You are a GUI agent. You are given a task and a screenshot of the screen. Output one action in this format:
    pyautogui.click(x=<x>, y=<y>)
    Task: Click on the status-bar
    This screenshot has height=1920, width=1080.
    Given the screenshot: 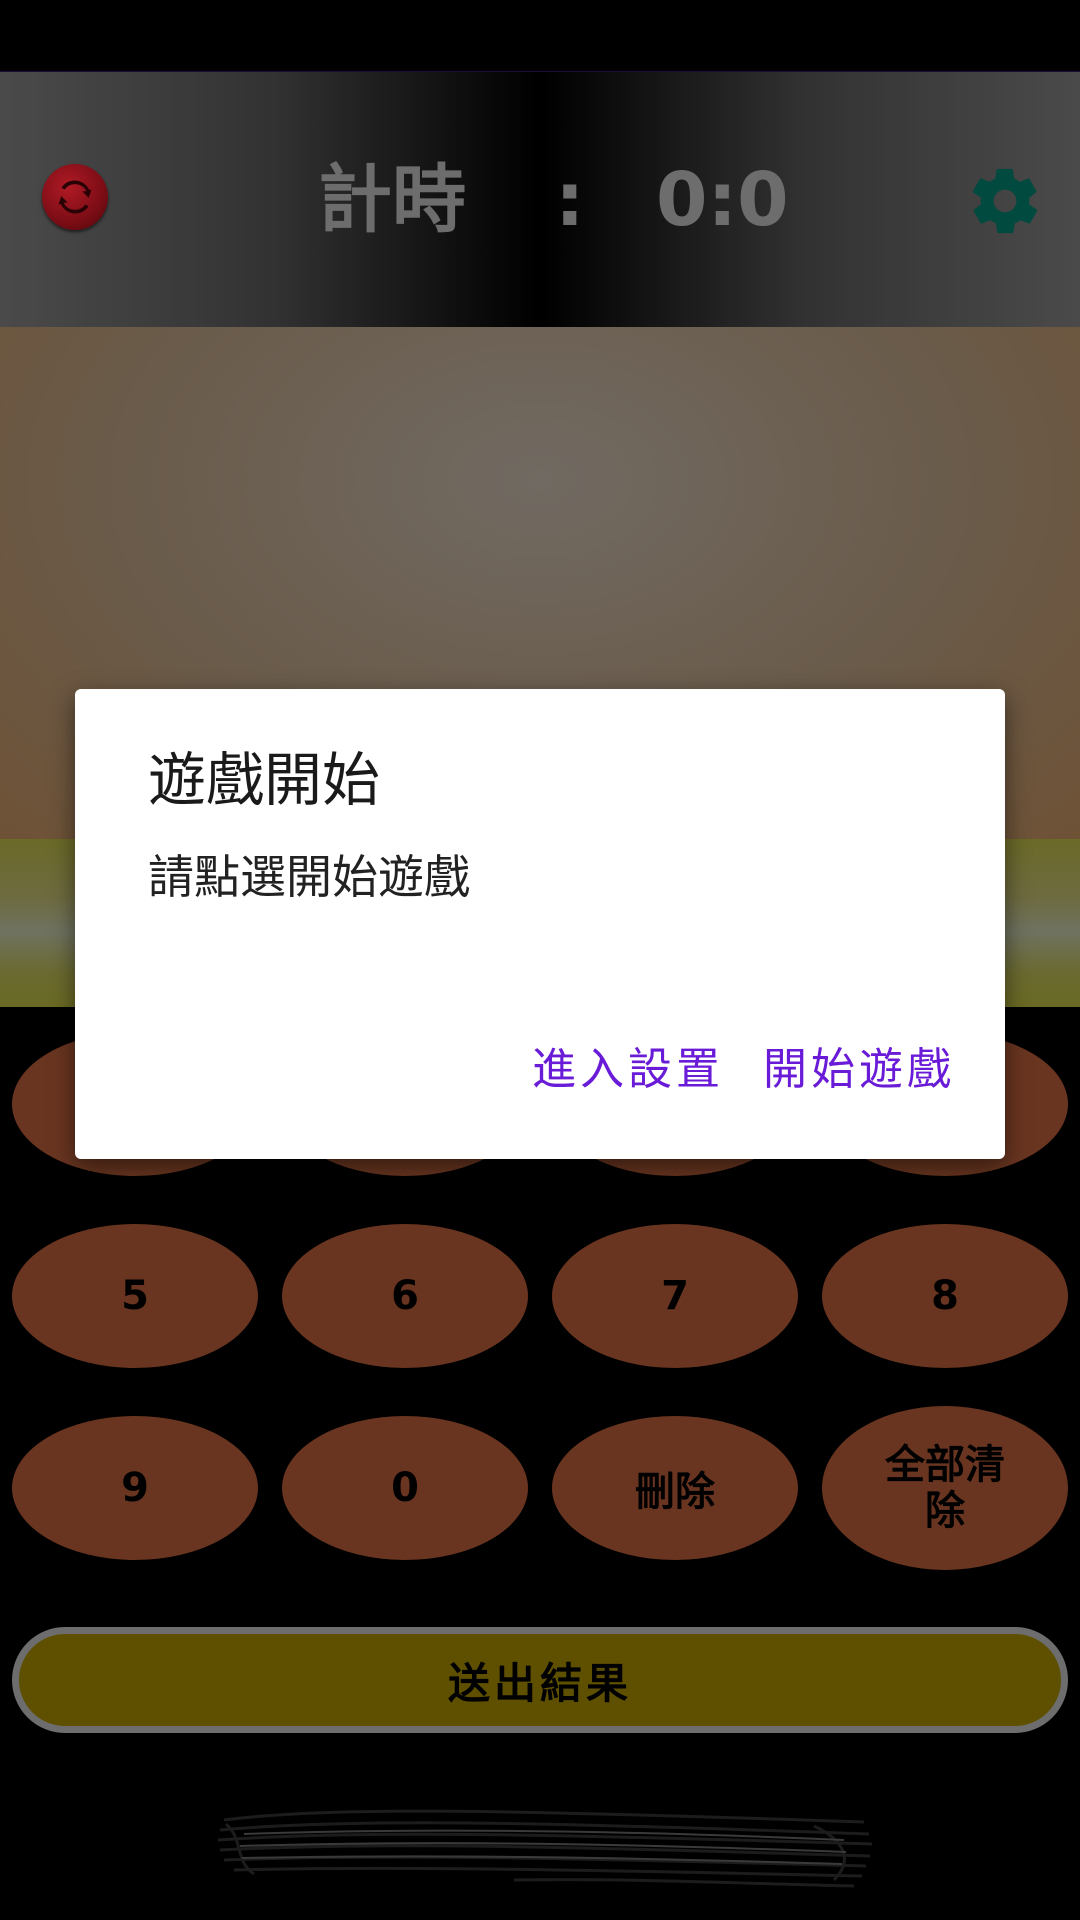 What is the action you would take?
    pyautogui.click(x=540, y=36)
    